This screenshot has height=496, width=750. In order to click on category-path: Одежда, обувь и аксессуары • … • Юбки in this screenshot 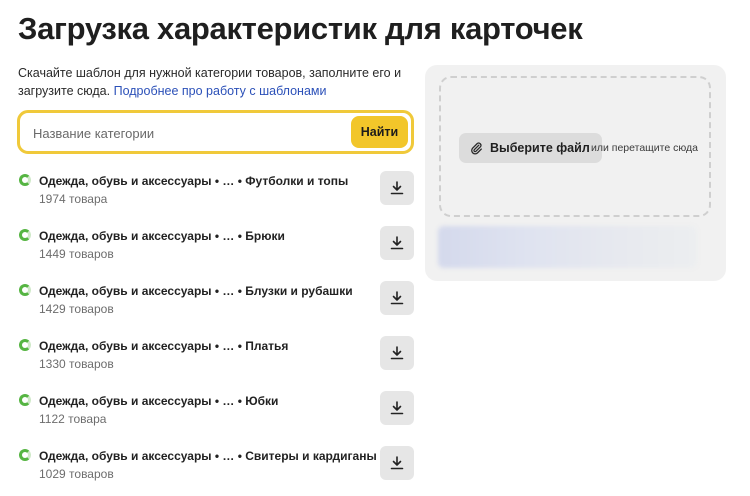, I will do `click(159, 401)`.